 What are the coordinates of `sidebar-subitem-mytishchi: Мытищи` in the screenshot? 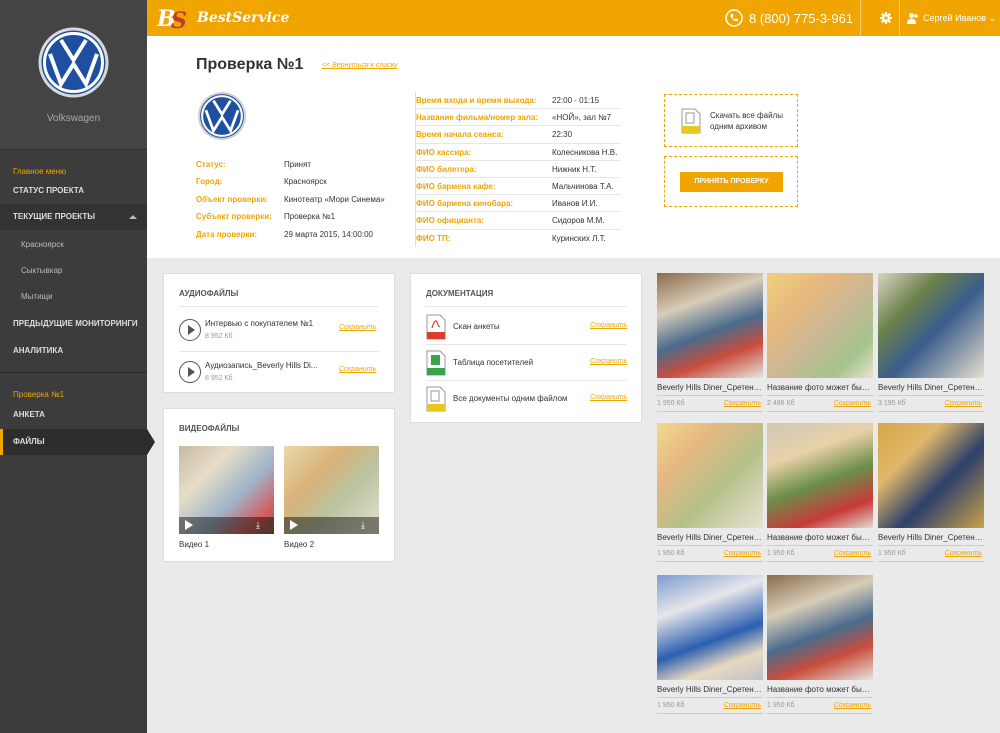 It's located at (73, 297).